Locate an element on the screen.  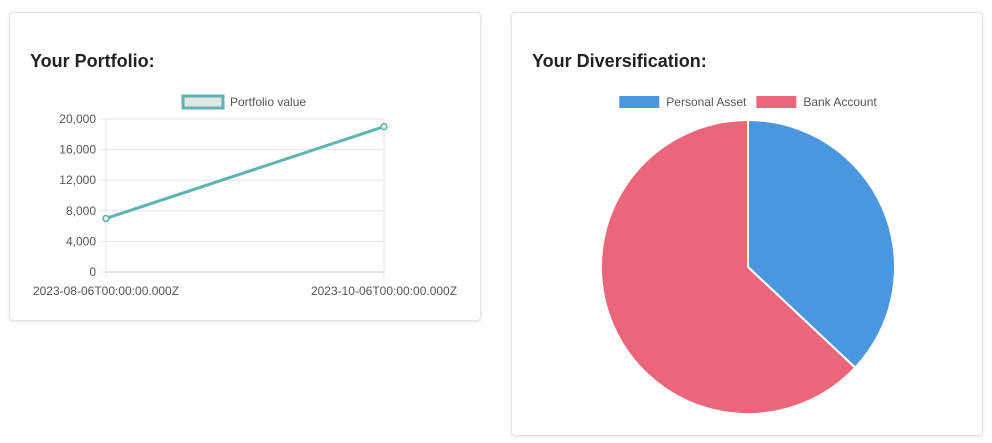
pie-legend: Personal Asset Bank Account is located at coordinates (748, 102).